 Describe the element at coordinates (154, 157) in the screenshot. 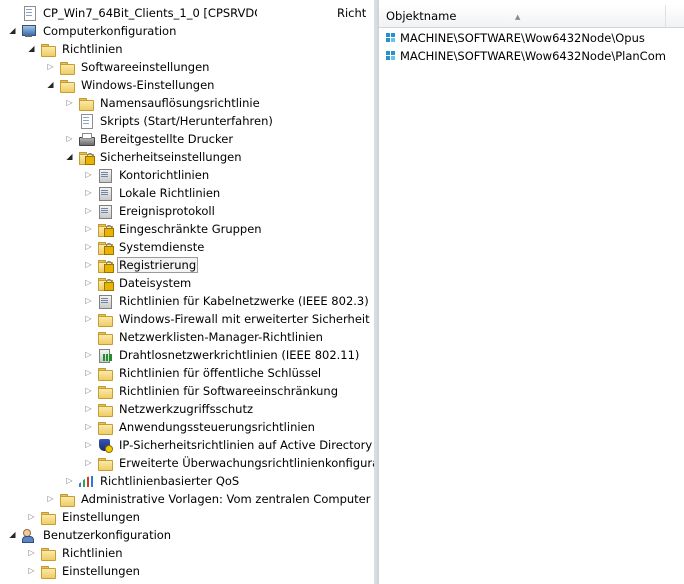

I see `tree-sicherheitseinstellungen: ◢ Sicherheitseinstellungen` at that location.